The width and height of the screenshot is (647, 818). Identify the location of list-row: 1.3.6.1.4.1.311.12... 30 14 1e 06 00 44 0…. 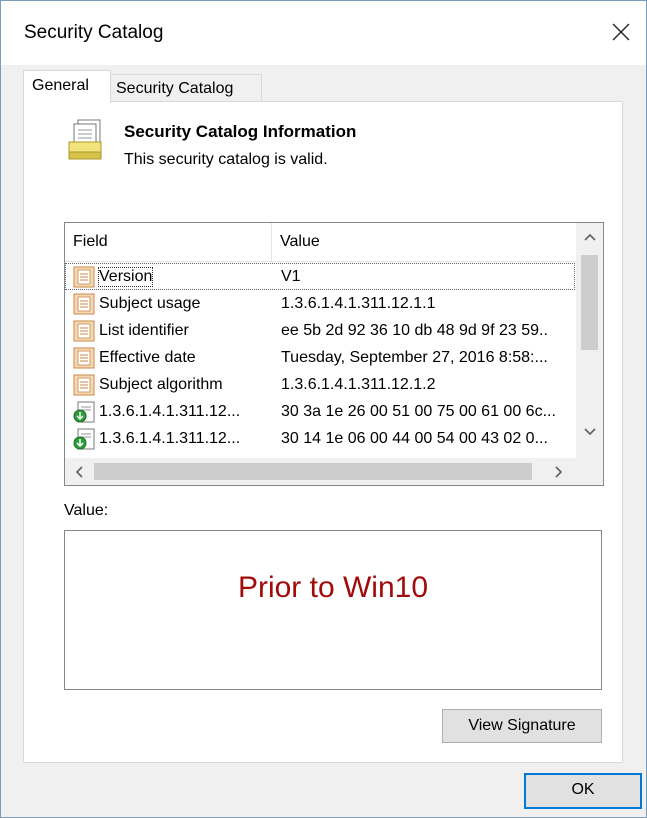
(320, 438).